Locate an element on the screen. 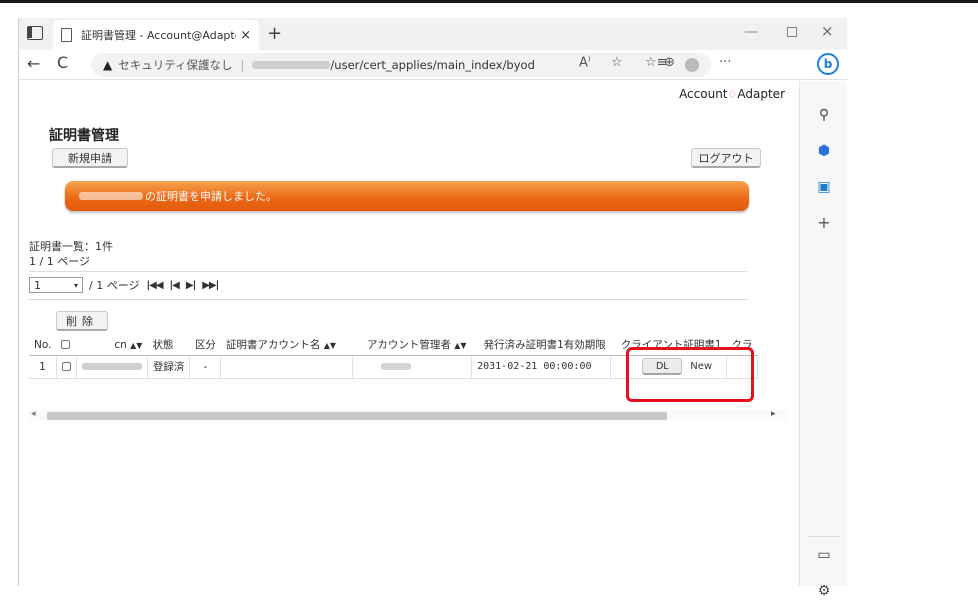 This screenshot has width=978, height=603. cell-issued-expiry: 2031-02-21 00:00:00 is located at coordinates (541, 367).